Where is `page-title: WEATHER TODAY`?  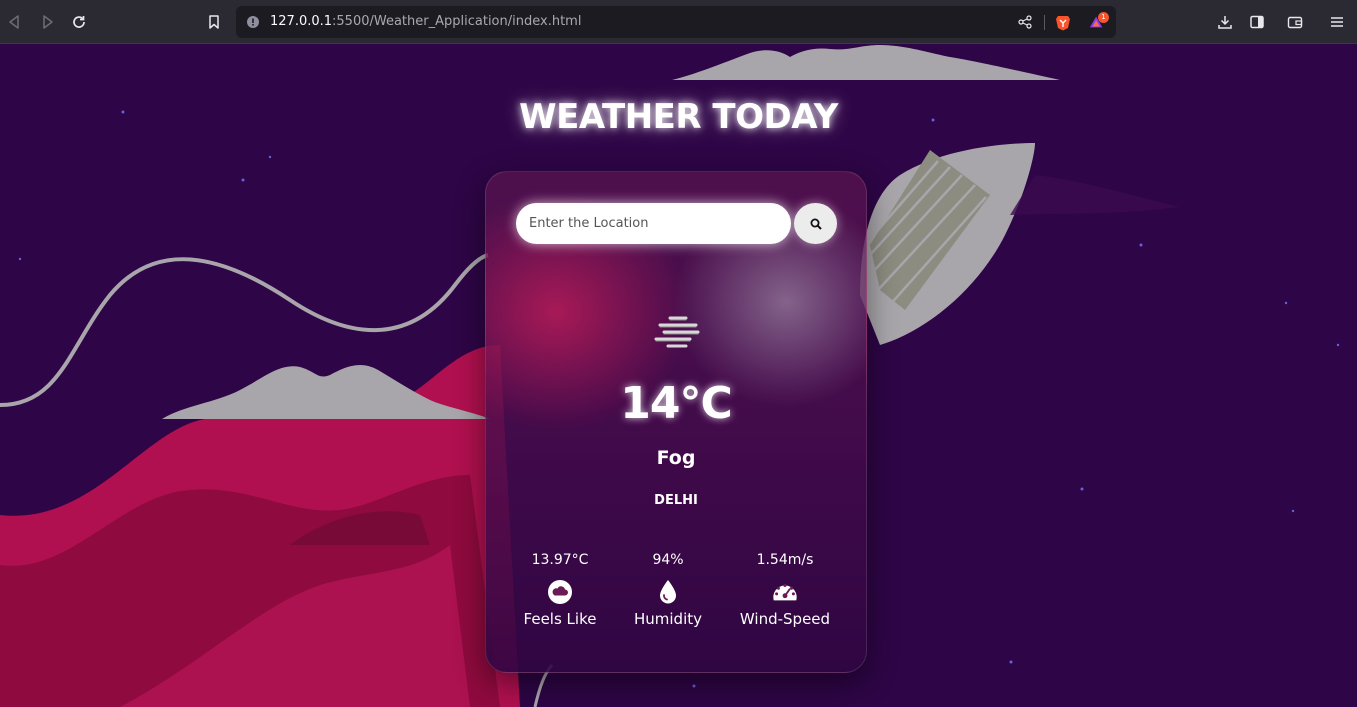
page-title: WEATHER TODAY is located at coordinates (678, 117).